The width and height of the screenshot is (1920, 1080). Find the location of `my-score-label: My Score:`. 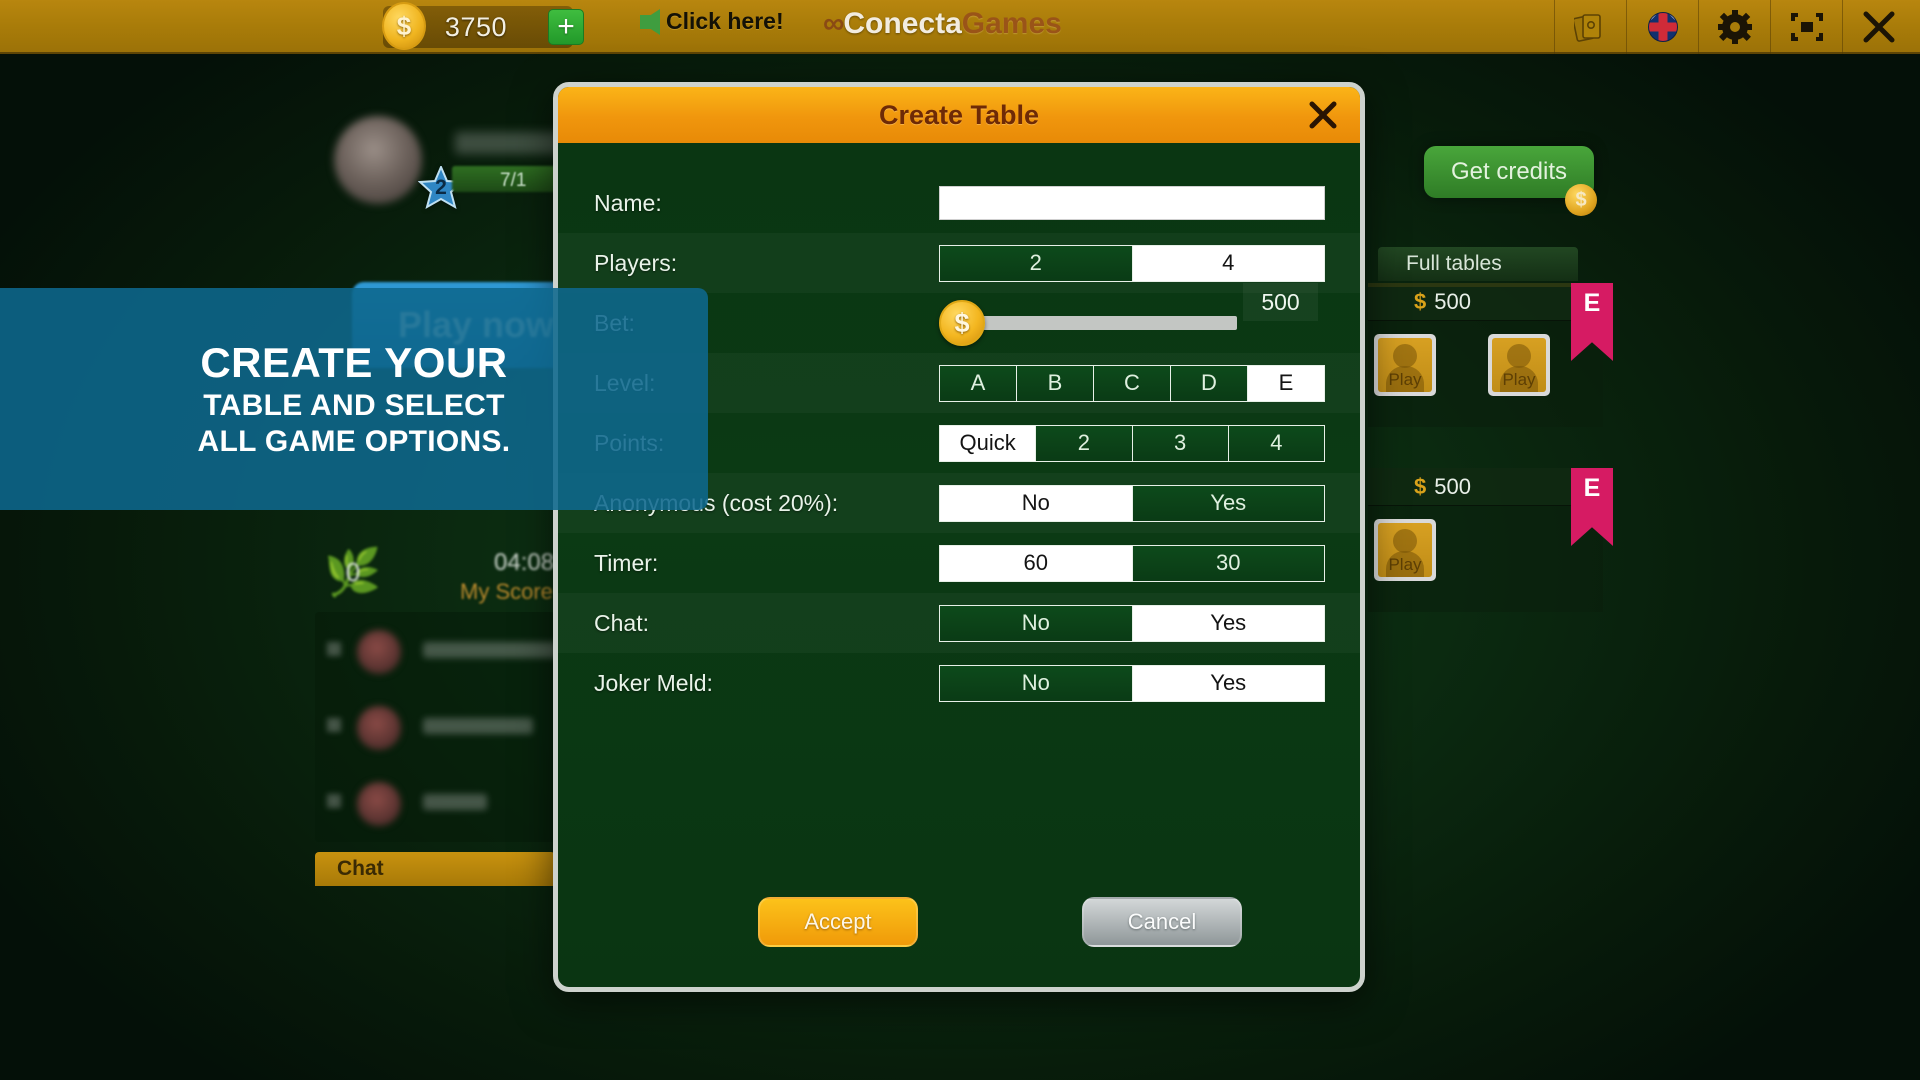

my-score-label: My Score: is located at coordinates (510, 591).